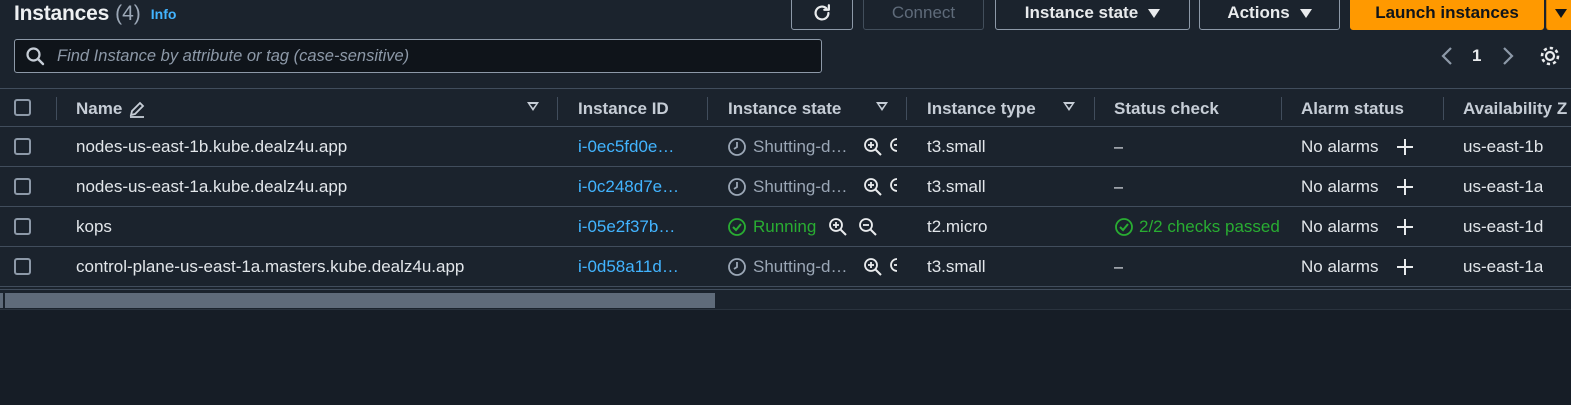 This screenshot has height=405, width=1571. I want to click on instance-state-label: Instance state, so click(1081, 12).